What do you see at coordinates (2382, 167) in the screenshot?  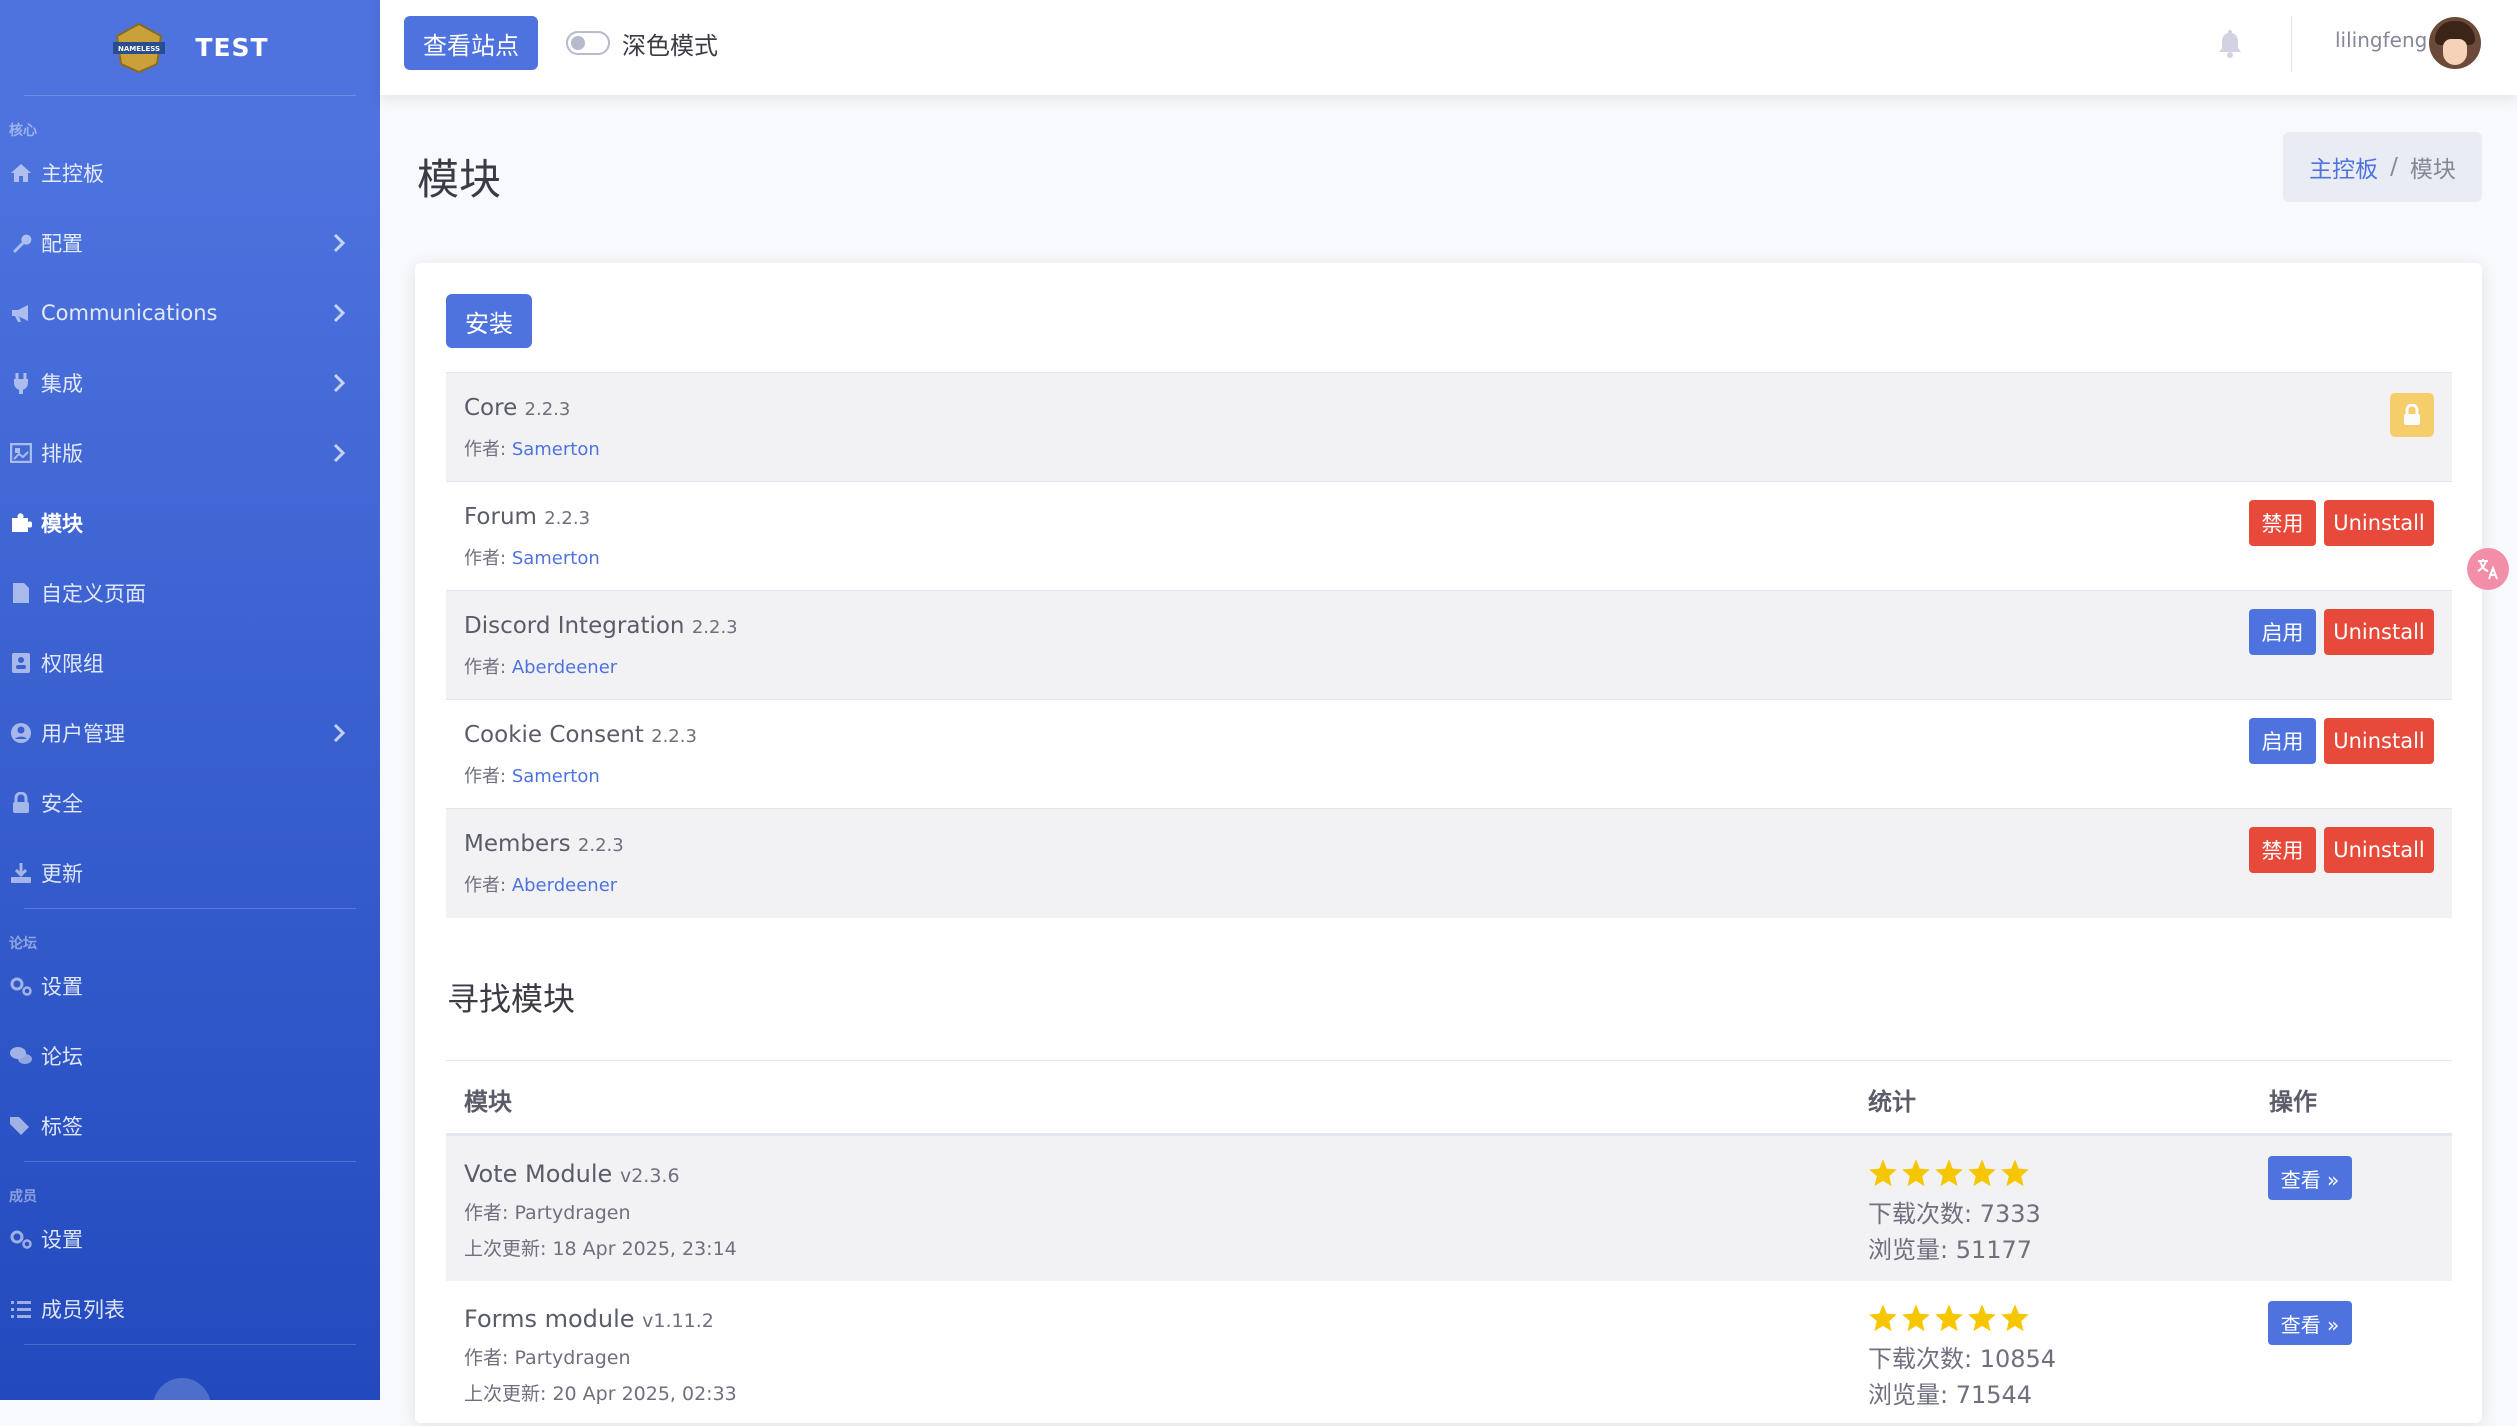 I see `breadcrumb: 主控板 / 模块` at bounding box center [2382, 167].